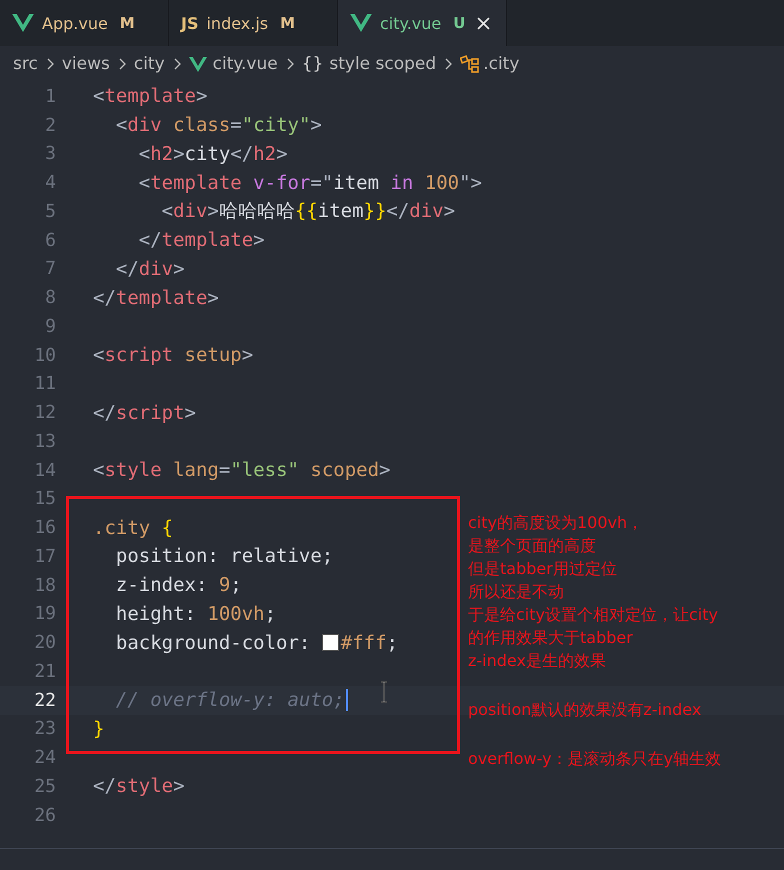  I want to click on line-number: 25, so click(44, 786).